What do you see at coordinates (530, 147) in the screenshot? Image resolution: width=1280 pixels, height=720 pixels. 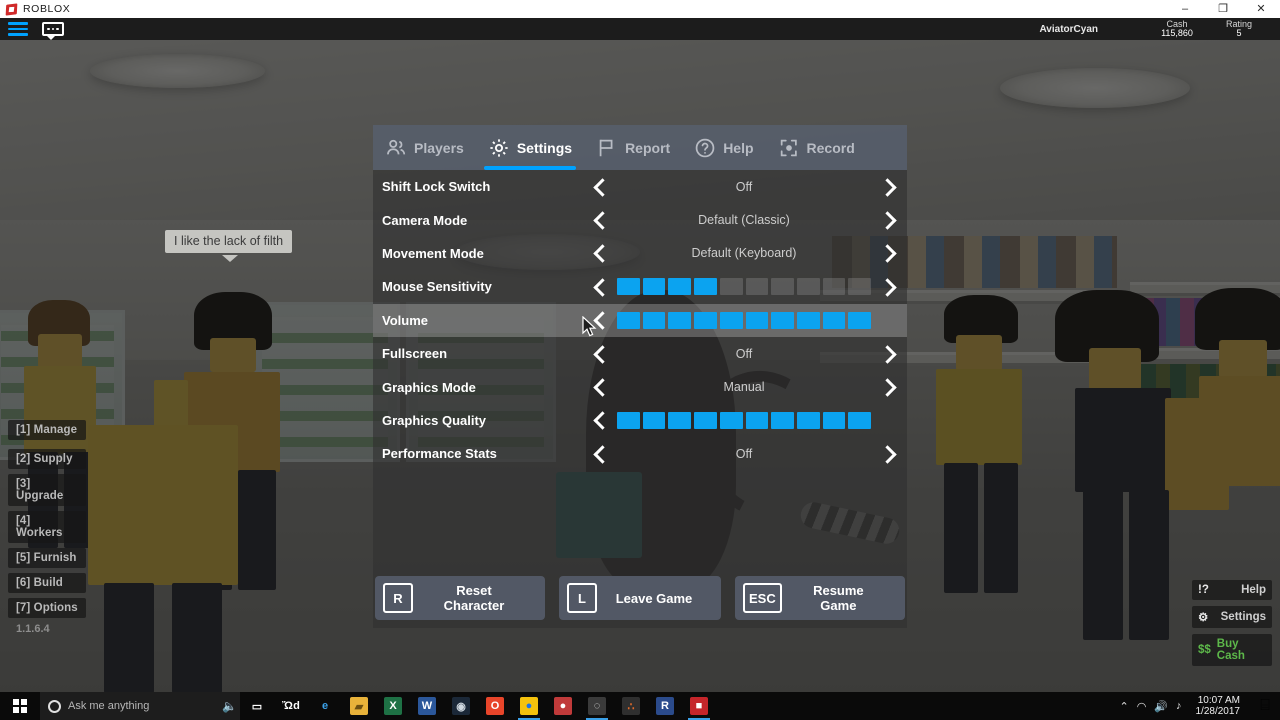 I see `tab-settings: Settings` at bounding box center [530, 147].